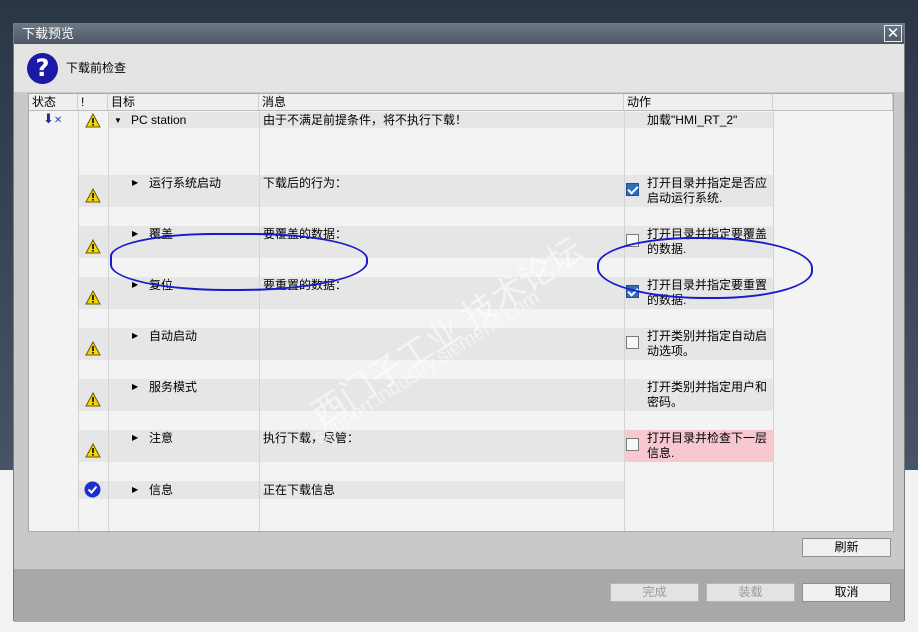 The height and width of the screenshot is (632, 918). What do you see at coordinates (698, 102) in the screenshot?
I see `column-header-action: 动作` at bounding box center [698, 102].